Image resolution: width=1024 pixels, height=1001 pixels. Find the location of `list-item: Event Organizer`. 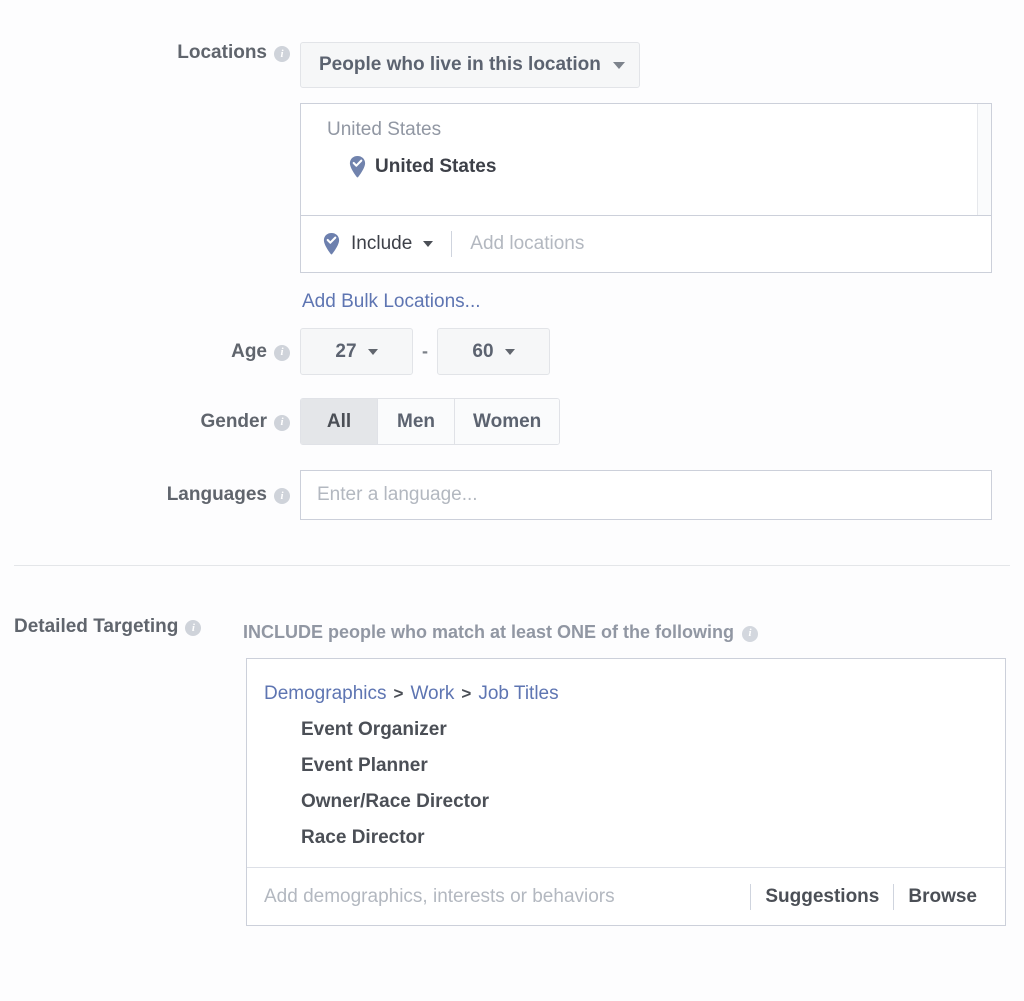

list-item: Event Organizer is located at coordinates (626, 723).